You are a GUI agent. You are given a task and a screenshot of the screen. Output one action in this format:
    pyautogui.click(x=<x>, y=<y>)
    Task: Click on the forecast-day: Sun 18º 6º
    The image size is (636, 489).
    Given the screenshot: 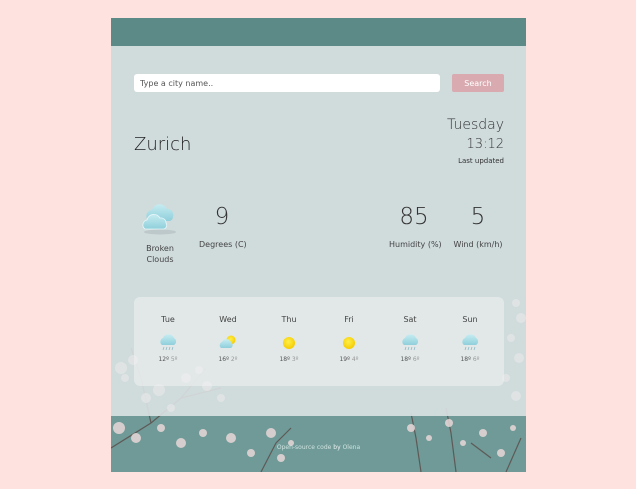 What is the action you would take?
    pyautogui.click(x=470, y=339)
    